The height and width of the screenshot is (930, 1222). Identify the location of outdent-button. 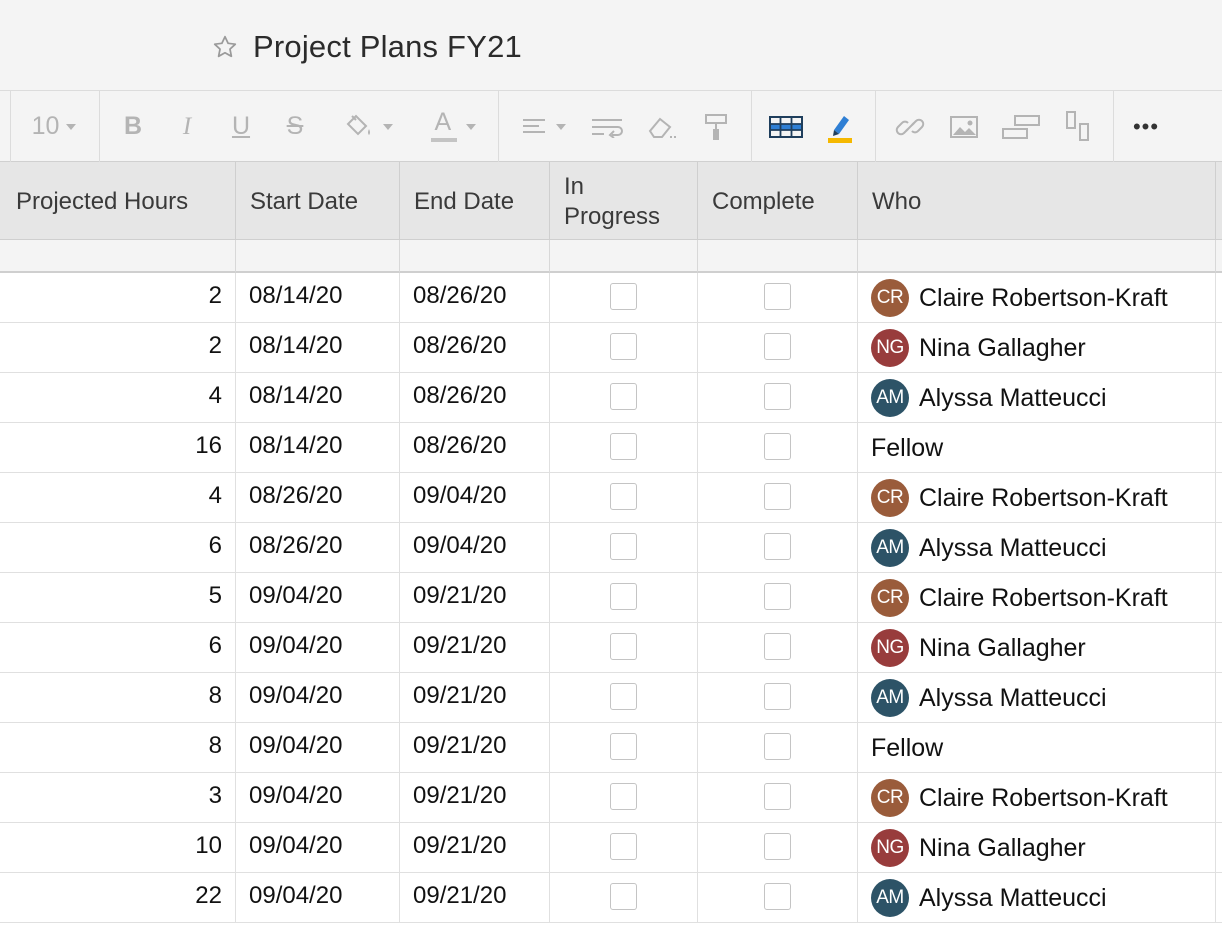
(1078, 126).